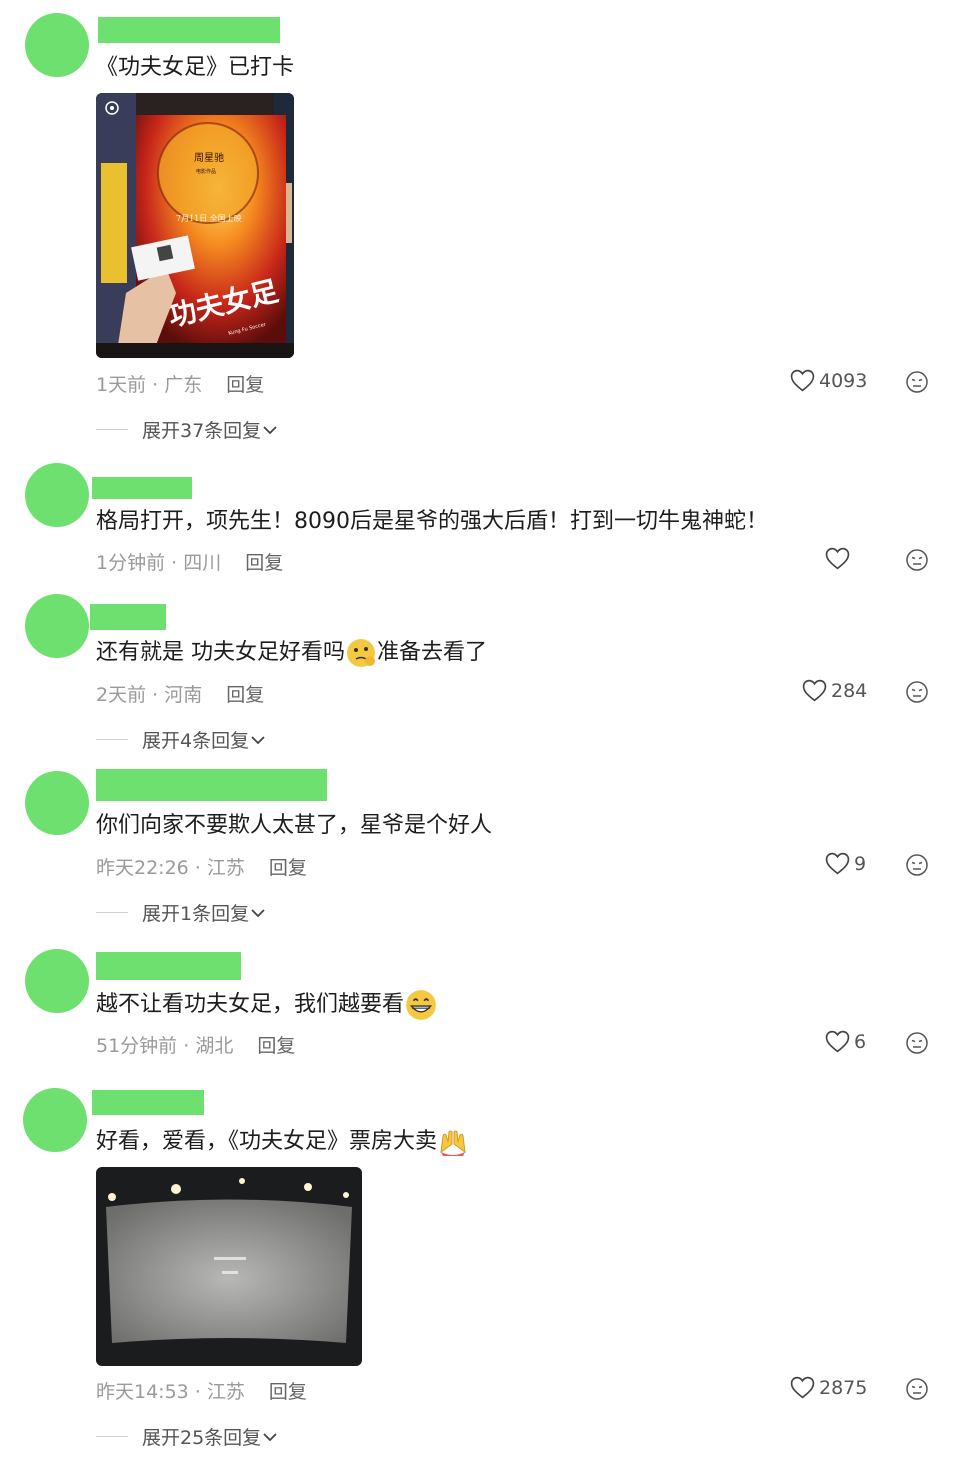 Image resolution: width=960 pixels, height=1459 pixels. What do you see at coordinates (202, 1438) in the screenshot?
I see `expand-replies-label: 展开25条回复` at bounding box center [202, 1438].